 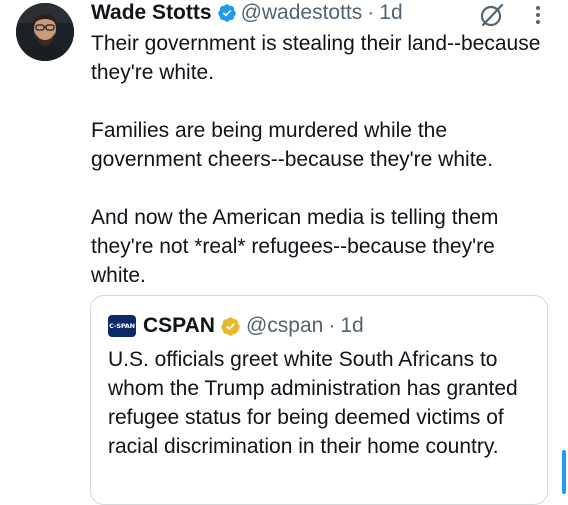 I want to click on quoted-author-avatar: C-SPAN, so click(x=122, y=326).